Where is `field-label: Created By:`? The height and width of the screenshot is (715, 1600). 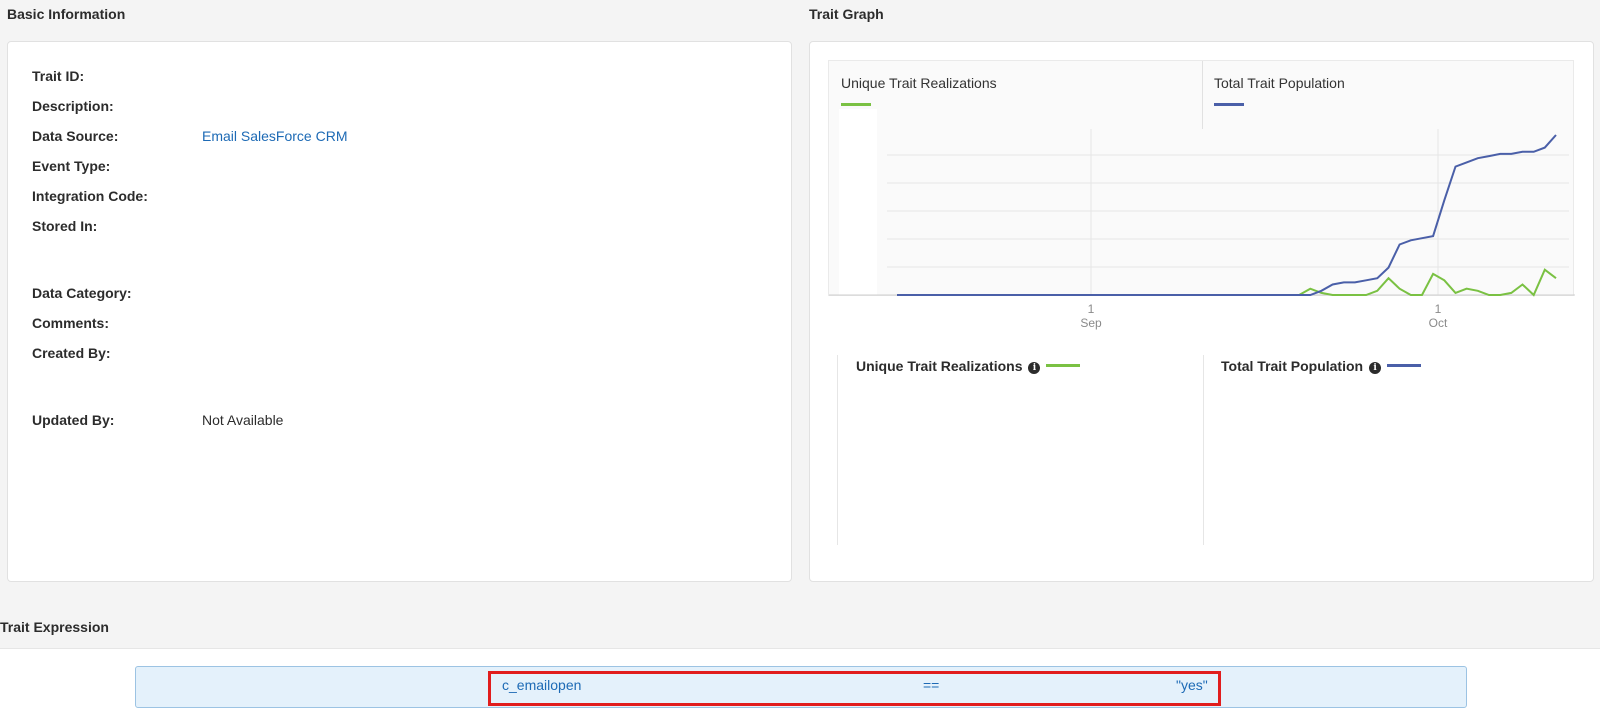 field-label: Created By: is located at coordinates (71, 353).